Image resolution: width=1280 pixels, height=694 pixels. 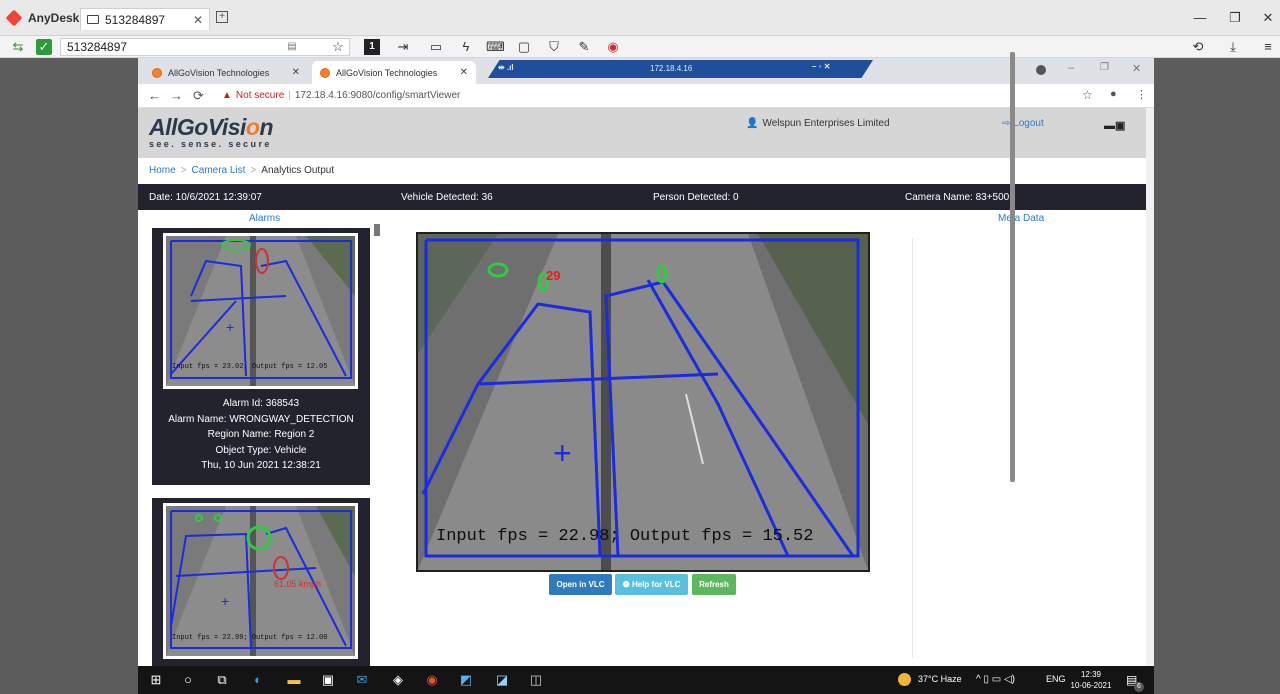 What do you see at coordinates (1071, 68) in the screenshot?
I see `browser-minimize-button: –` at bounding box center [1071, 68].